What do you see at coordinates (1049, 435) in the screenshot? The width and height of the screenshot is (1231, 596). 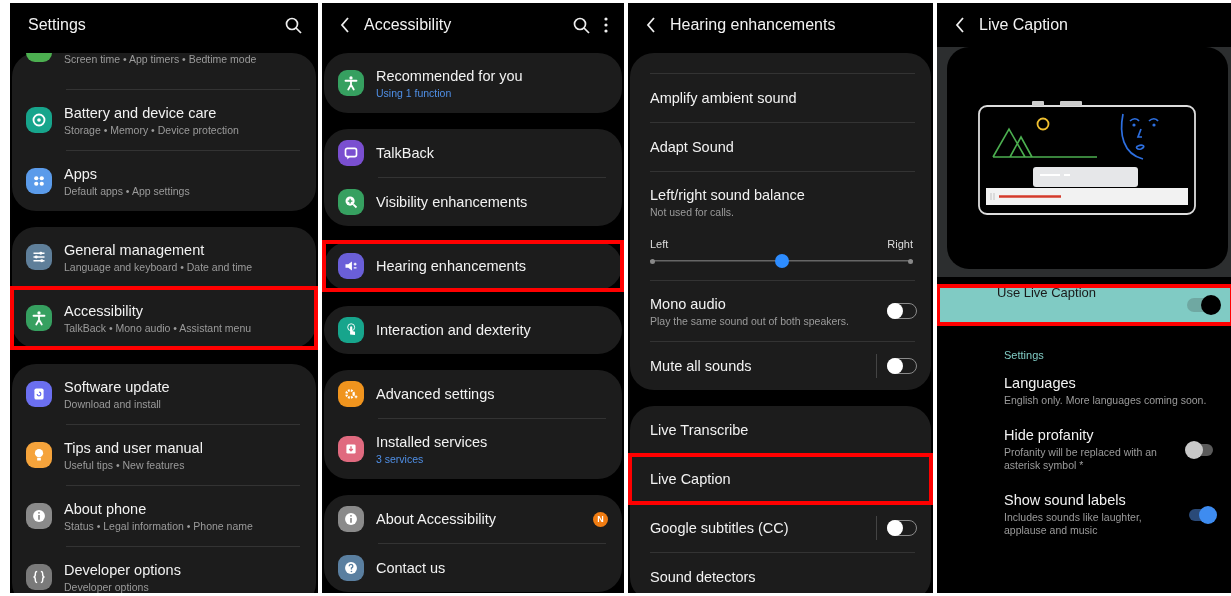 I see `item-title: Hide profanity` at bounding box center [1049, 435].